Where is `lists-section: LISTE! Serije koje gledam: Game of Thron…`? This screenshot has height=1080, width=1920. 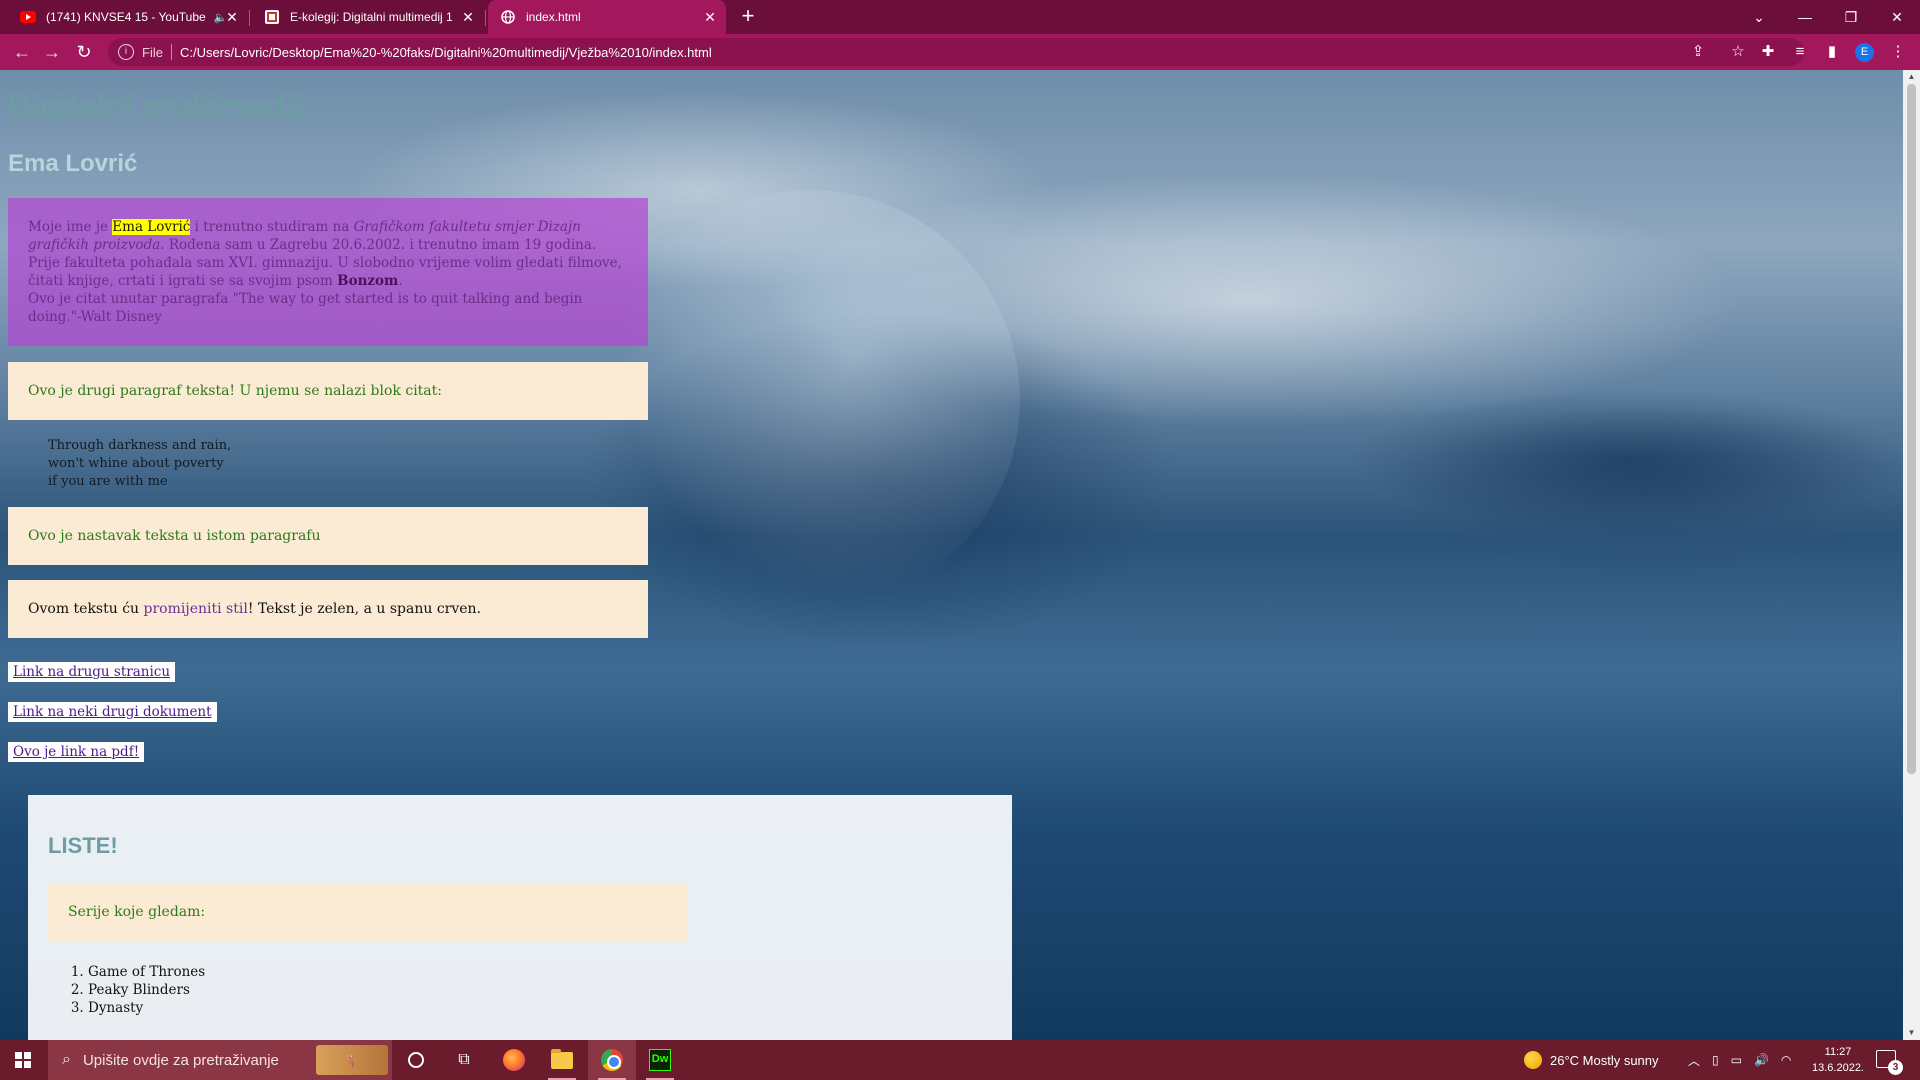
lists-section: LISTE! Serije koje gledam: Game of Thron… is located at coordinates (520, 917).